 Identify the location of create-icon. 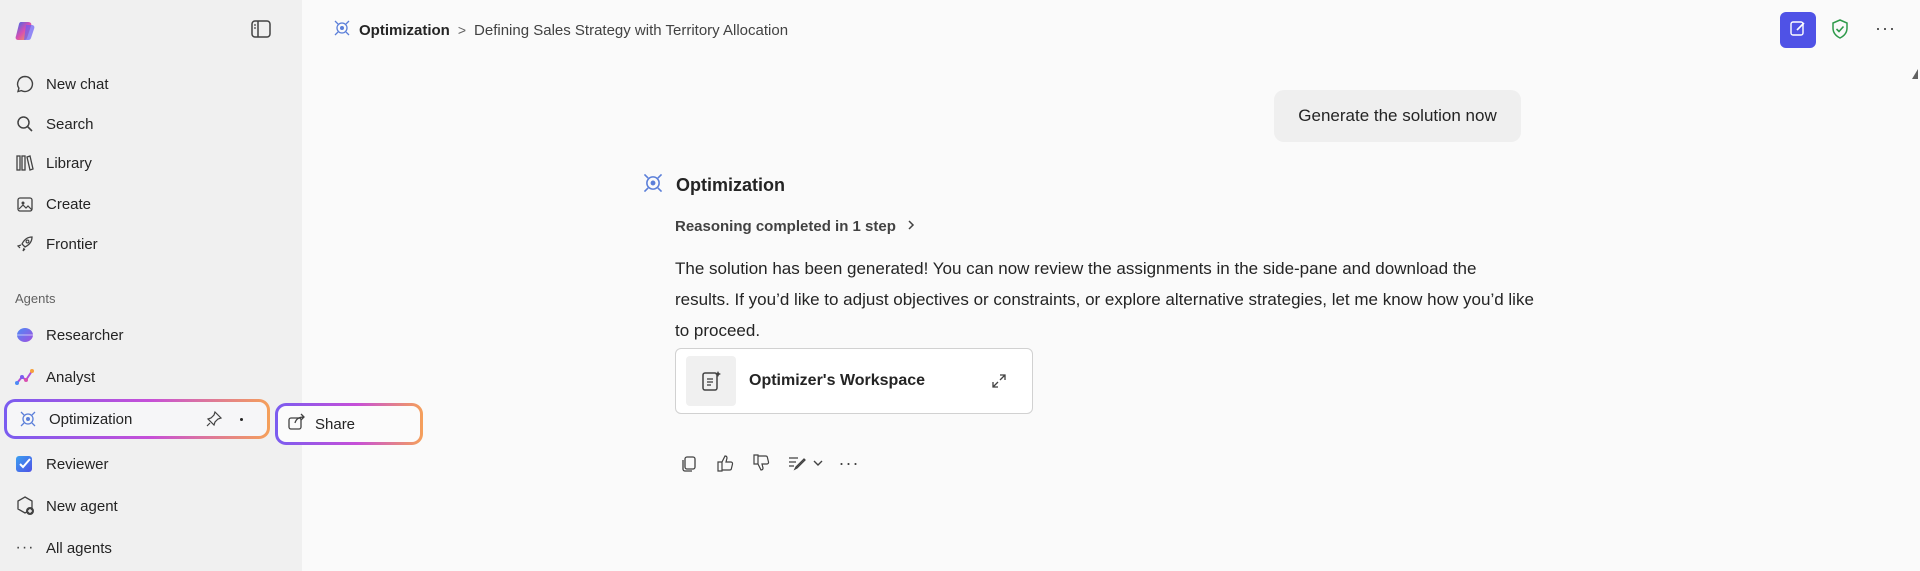
(25, 204).